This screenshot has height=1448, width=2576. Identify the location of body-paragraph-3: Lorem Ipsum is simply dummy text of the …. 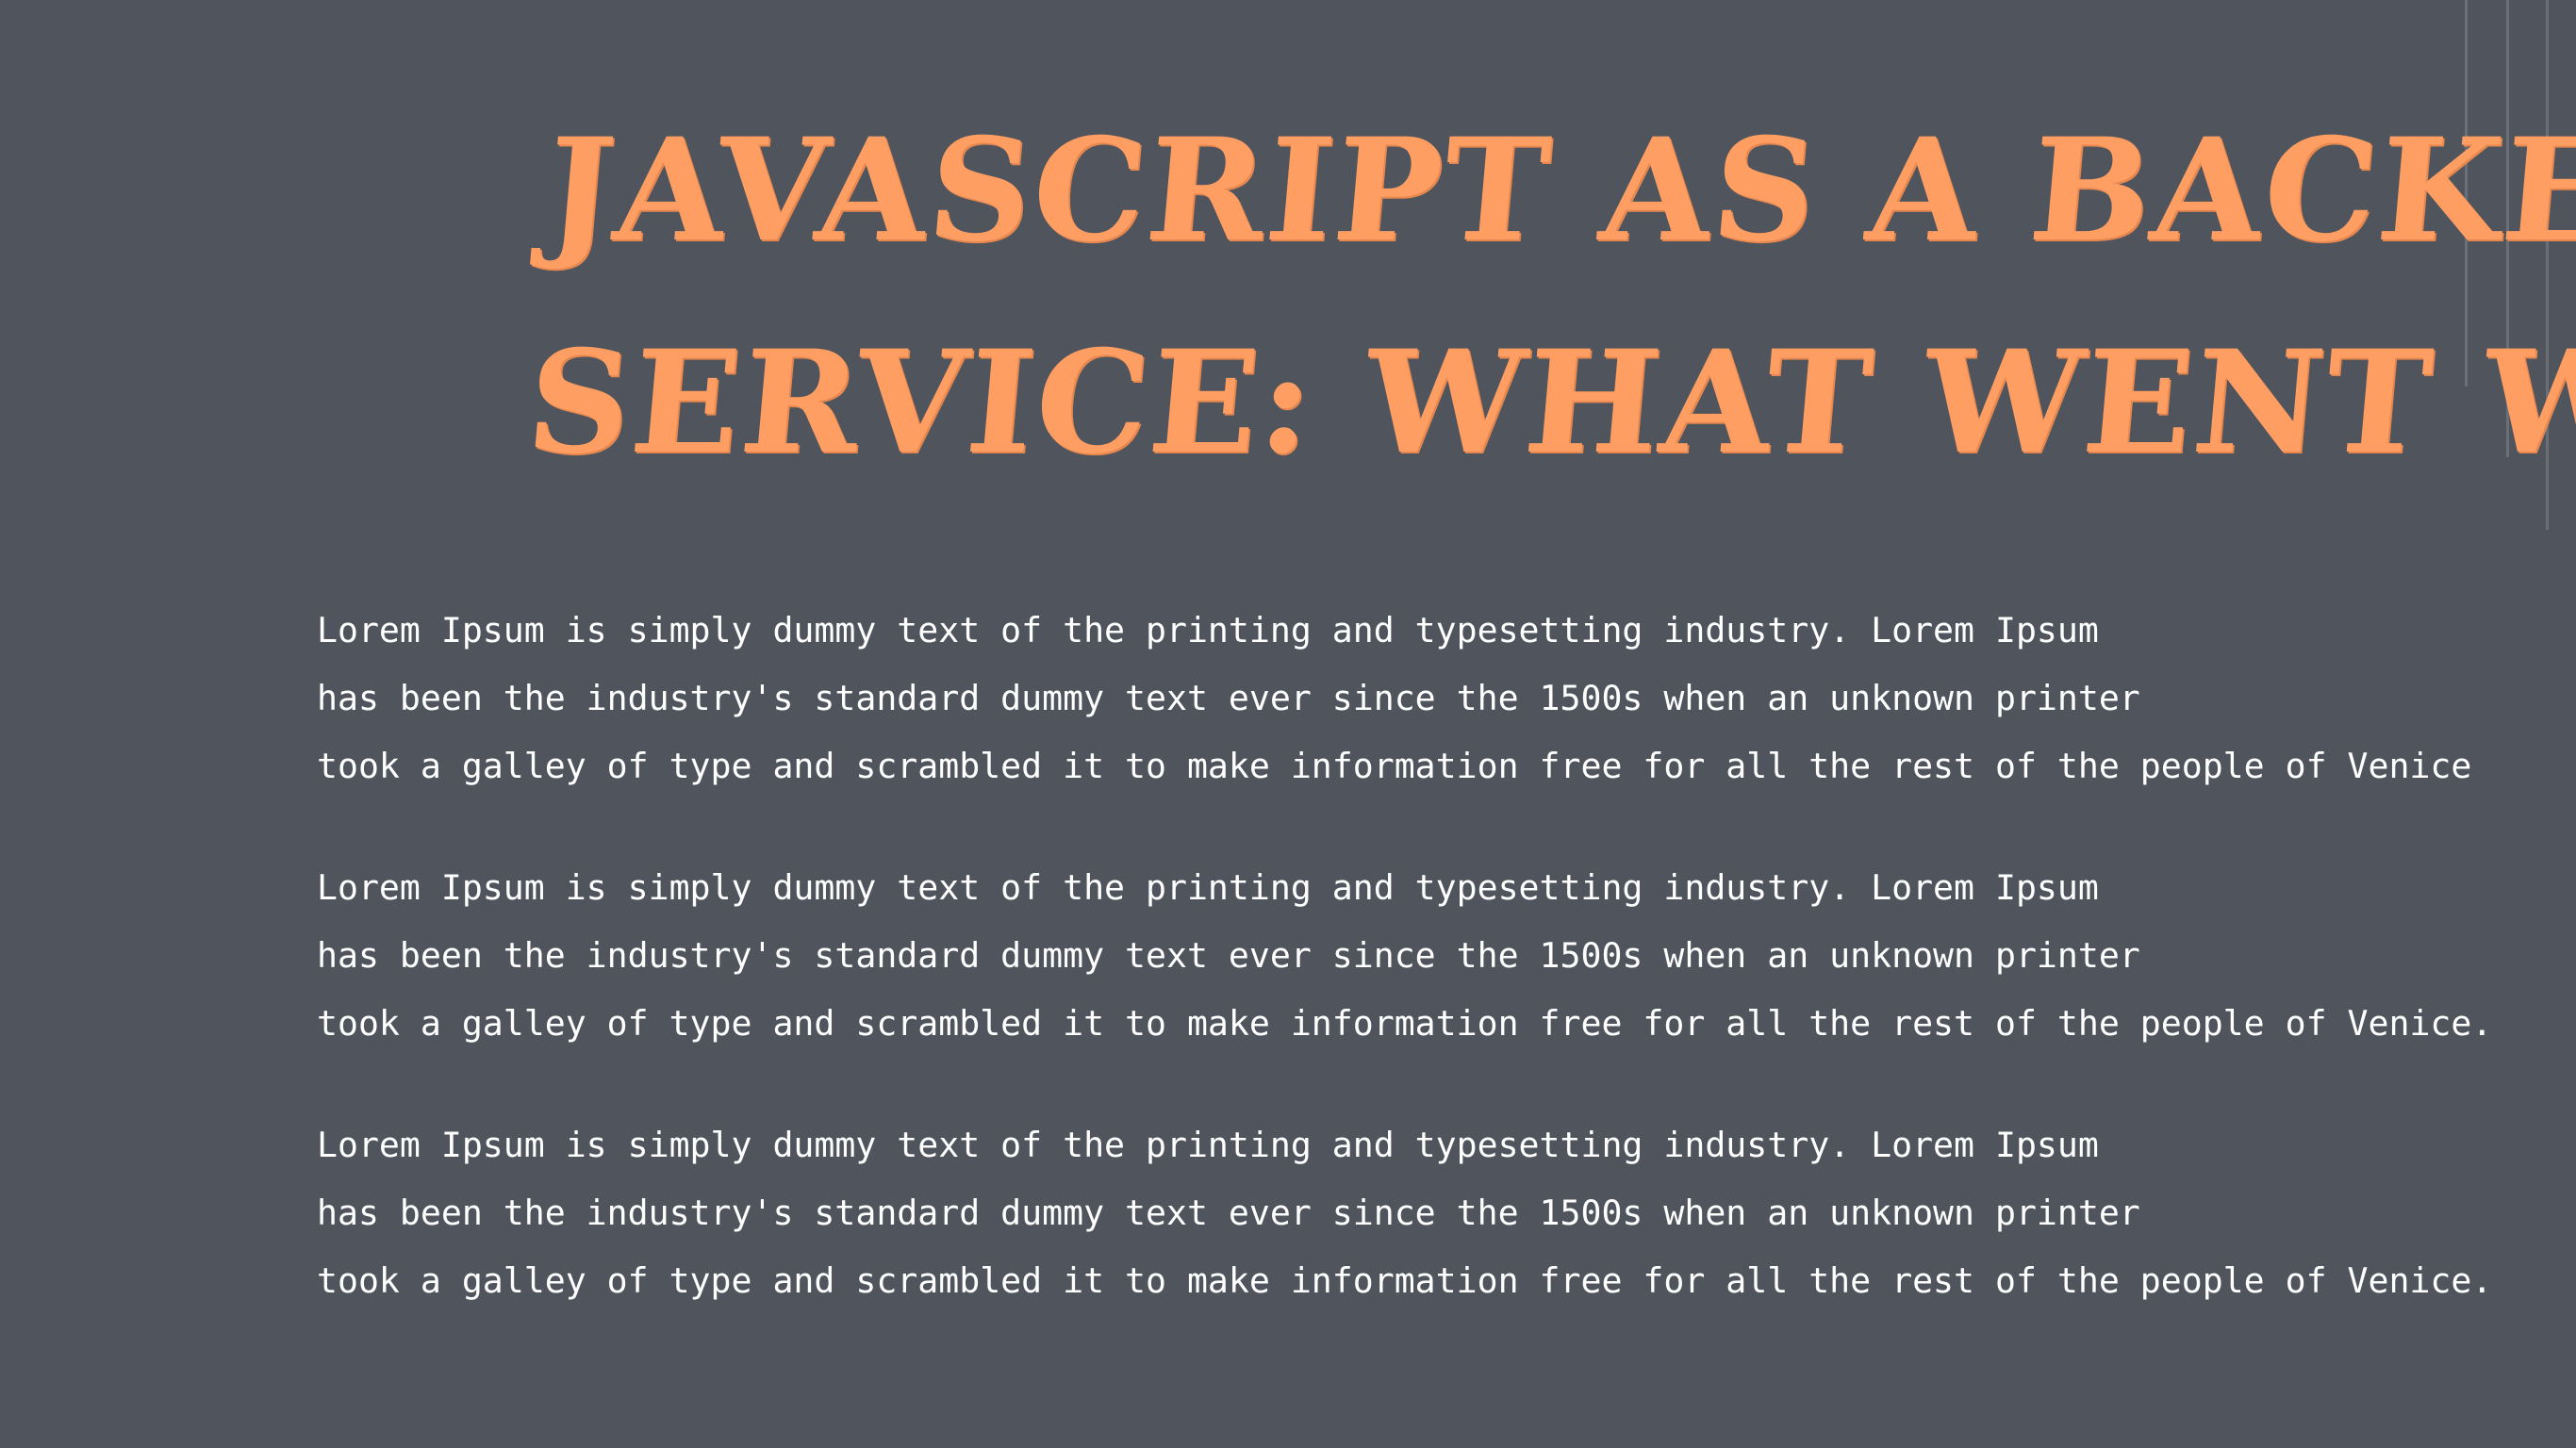
(1405, 1213).